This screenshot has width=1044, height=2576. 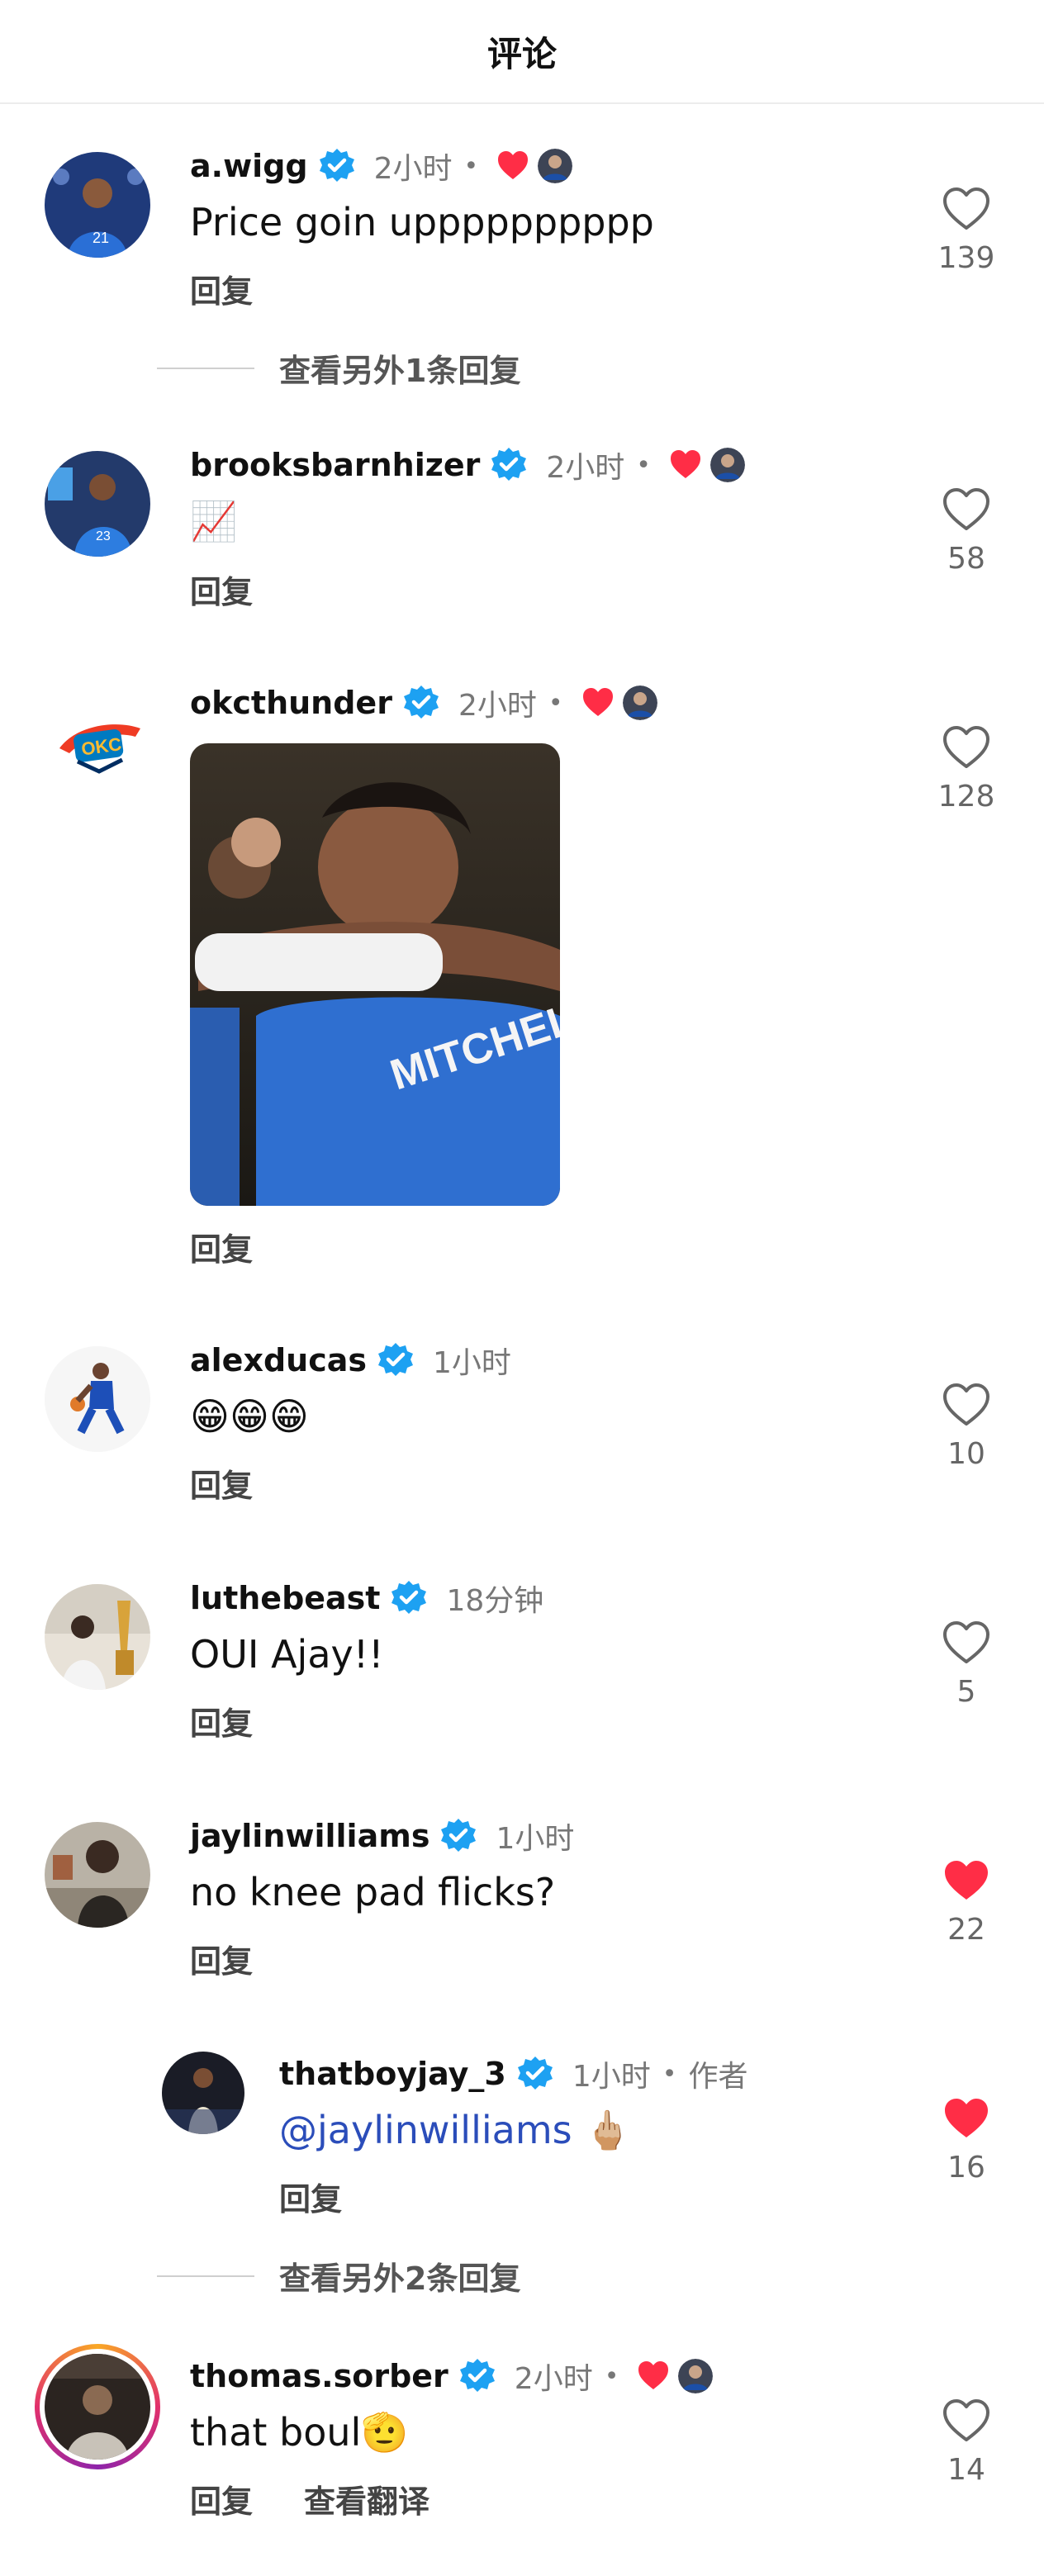 I want to click on like-count: 22, so click(x=966, y=1930).